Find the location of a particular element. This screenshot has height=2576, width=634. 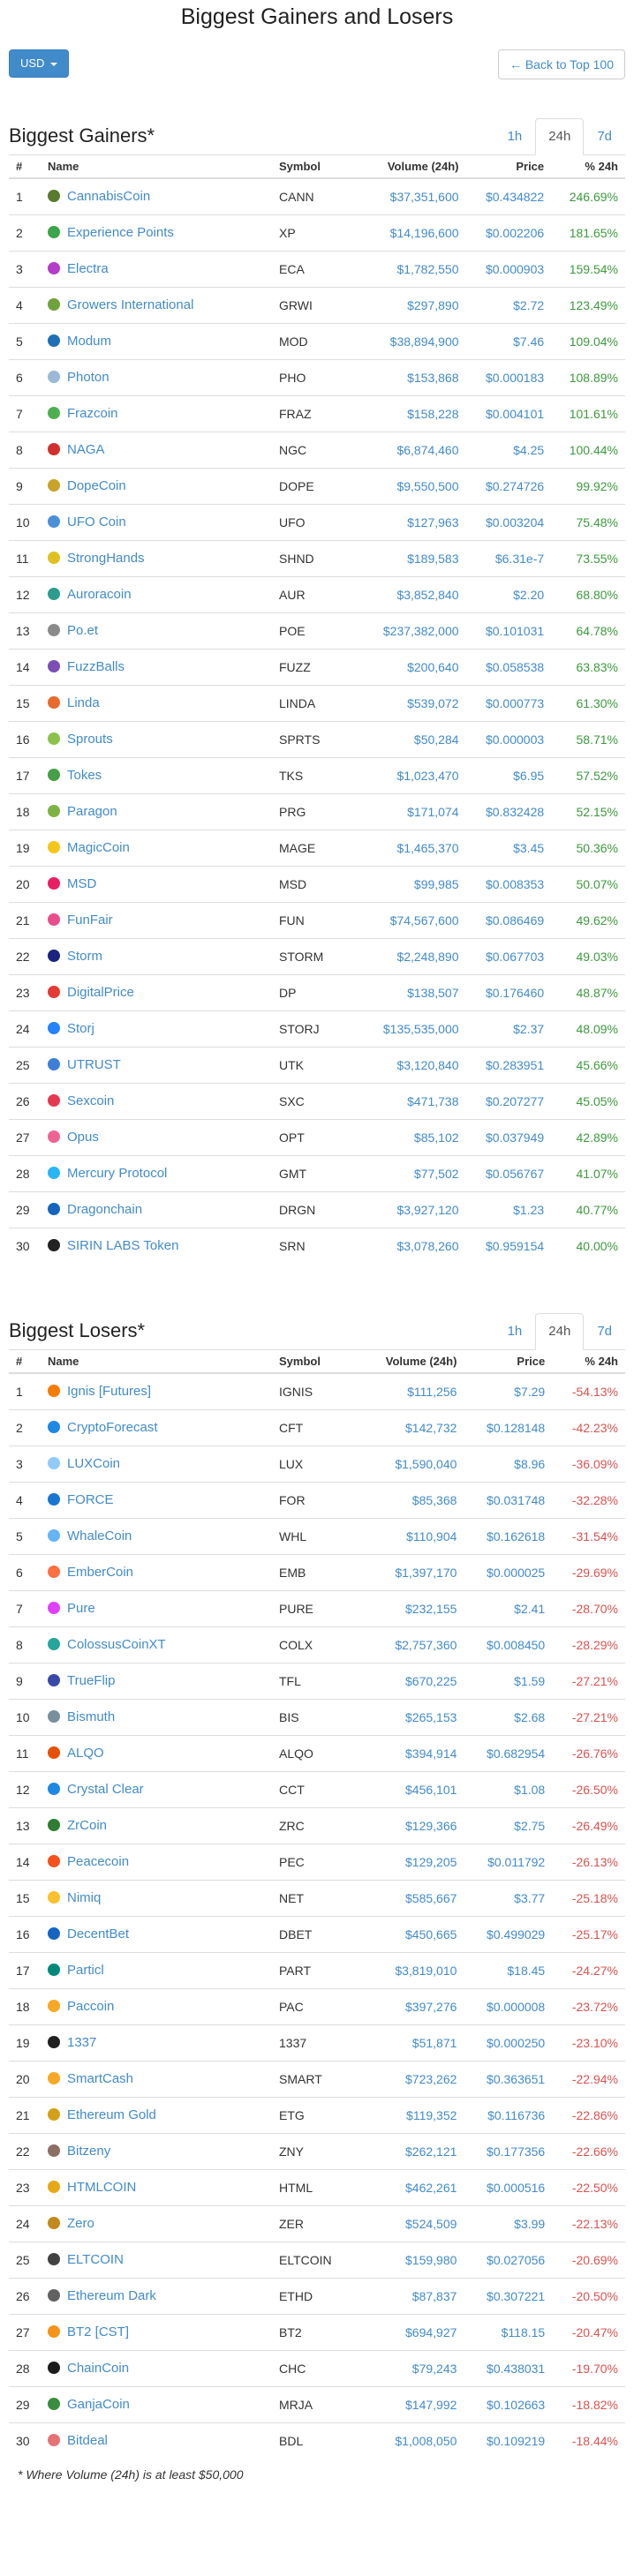

coin-name-link: HTMLCOIN is located at coordinates (101, 2187).